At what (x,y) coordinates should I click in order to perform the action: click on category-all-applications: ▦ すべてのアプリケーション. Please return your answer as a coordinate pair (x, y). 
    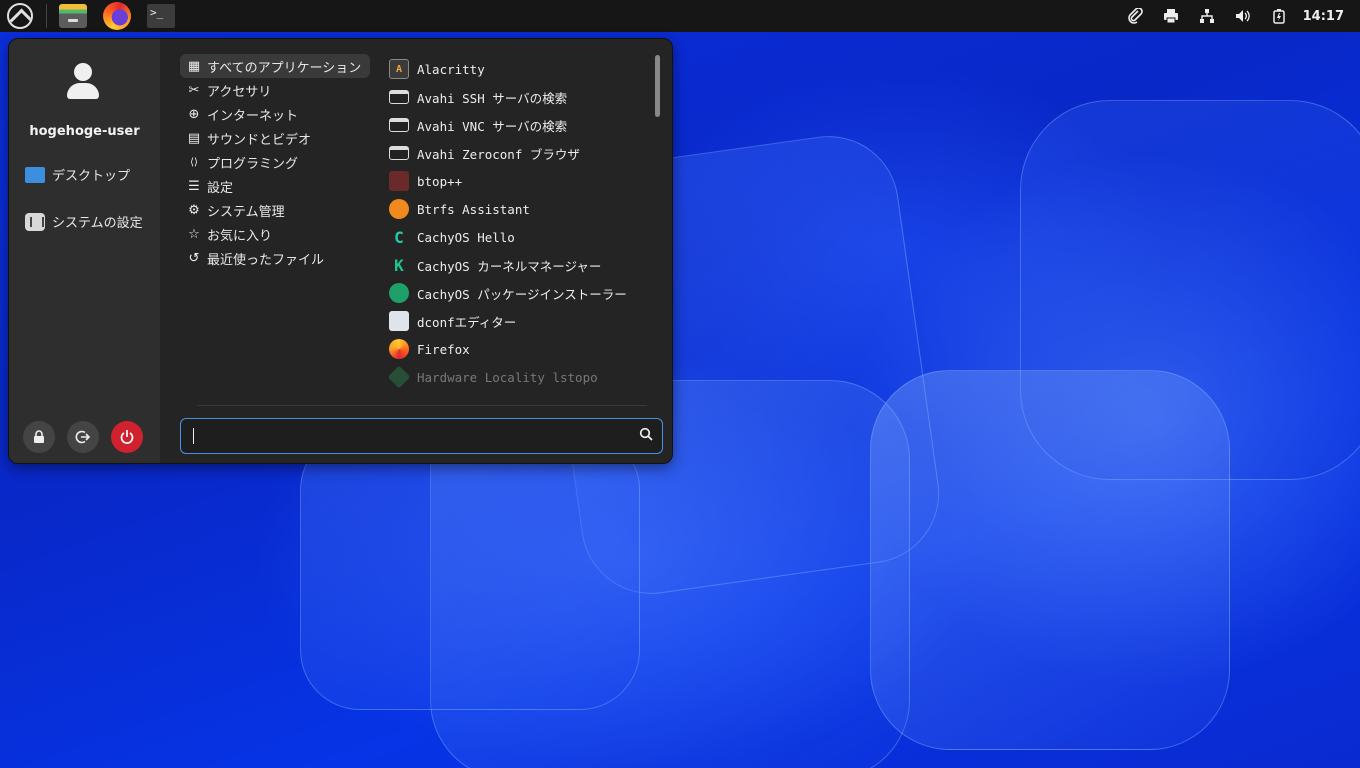
    Looking at the image, I should click on (275, 66).